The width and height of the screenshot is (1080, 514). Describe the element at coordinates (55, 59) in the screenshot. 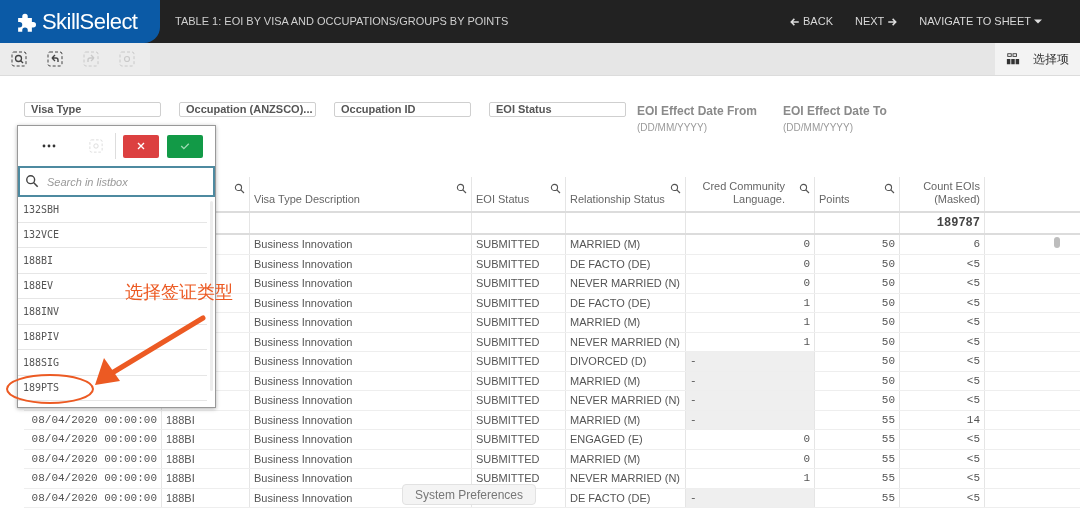

I see `step-back-icon` at that location.